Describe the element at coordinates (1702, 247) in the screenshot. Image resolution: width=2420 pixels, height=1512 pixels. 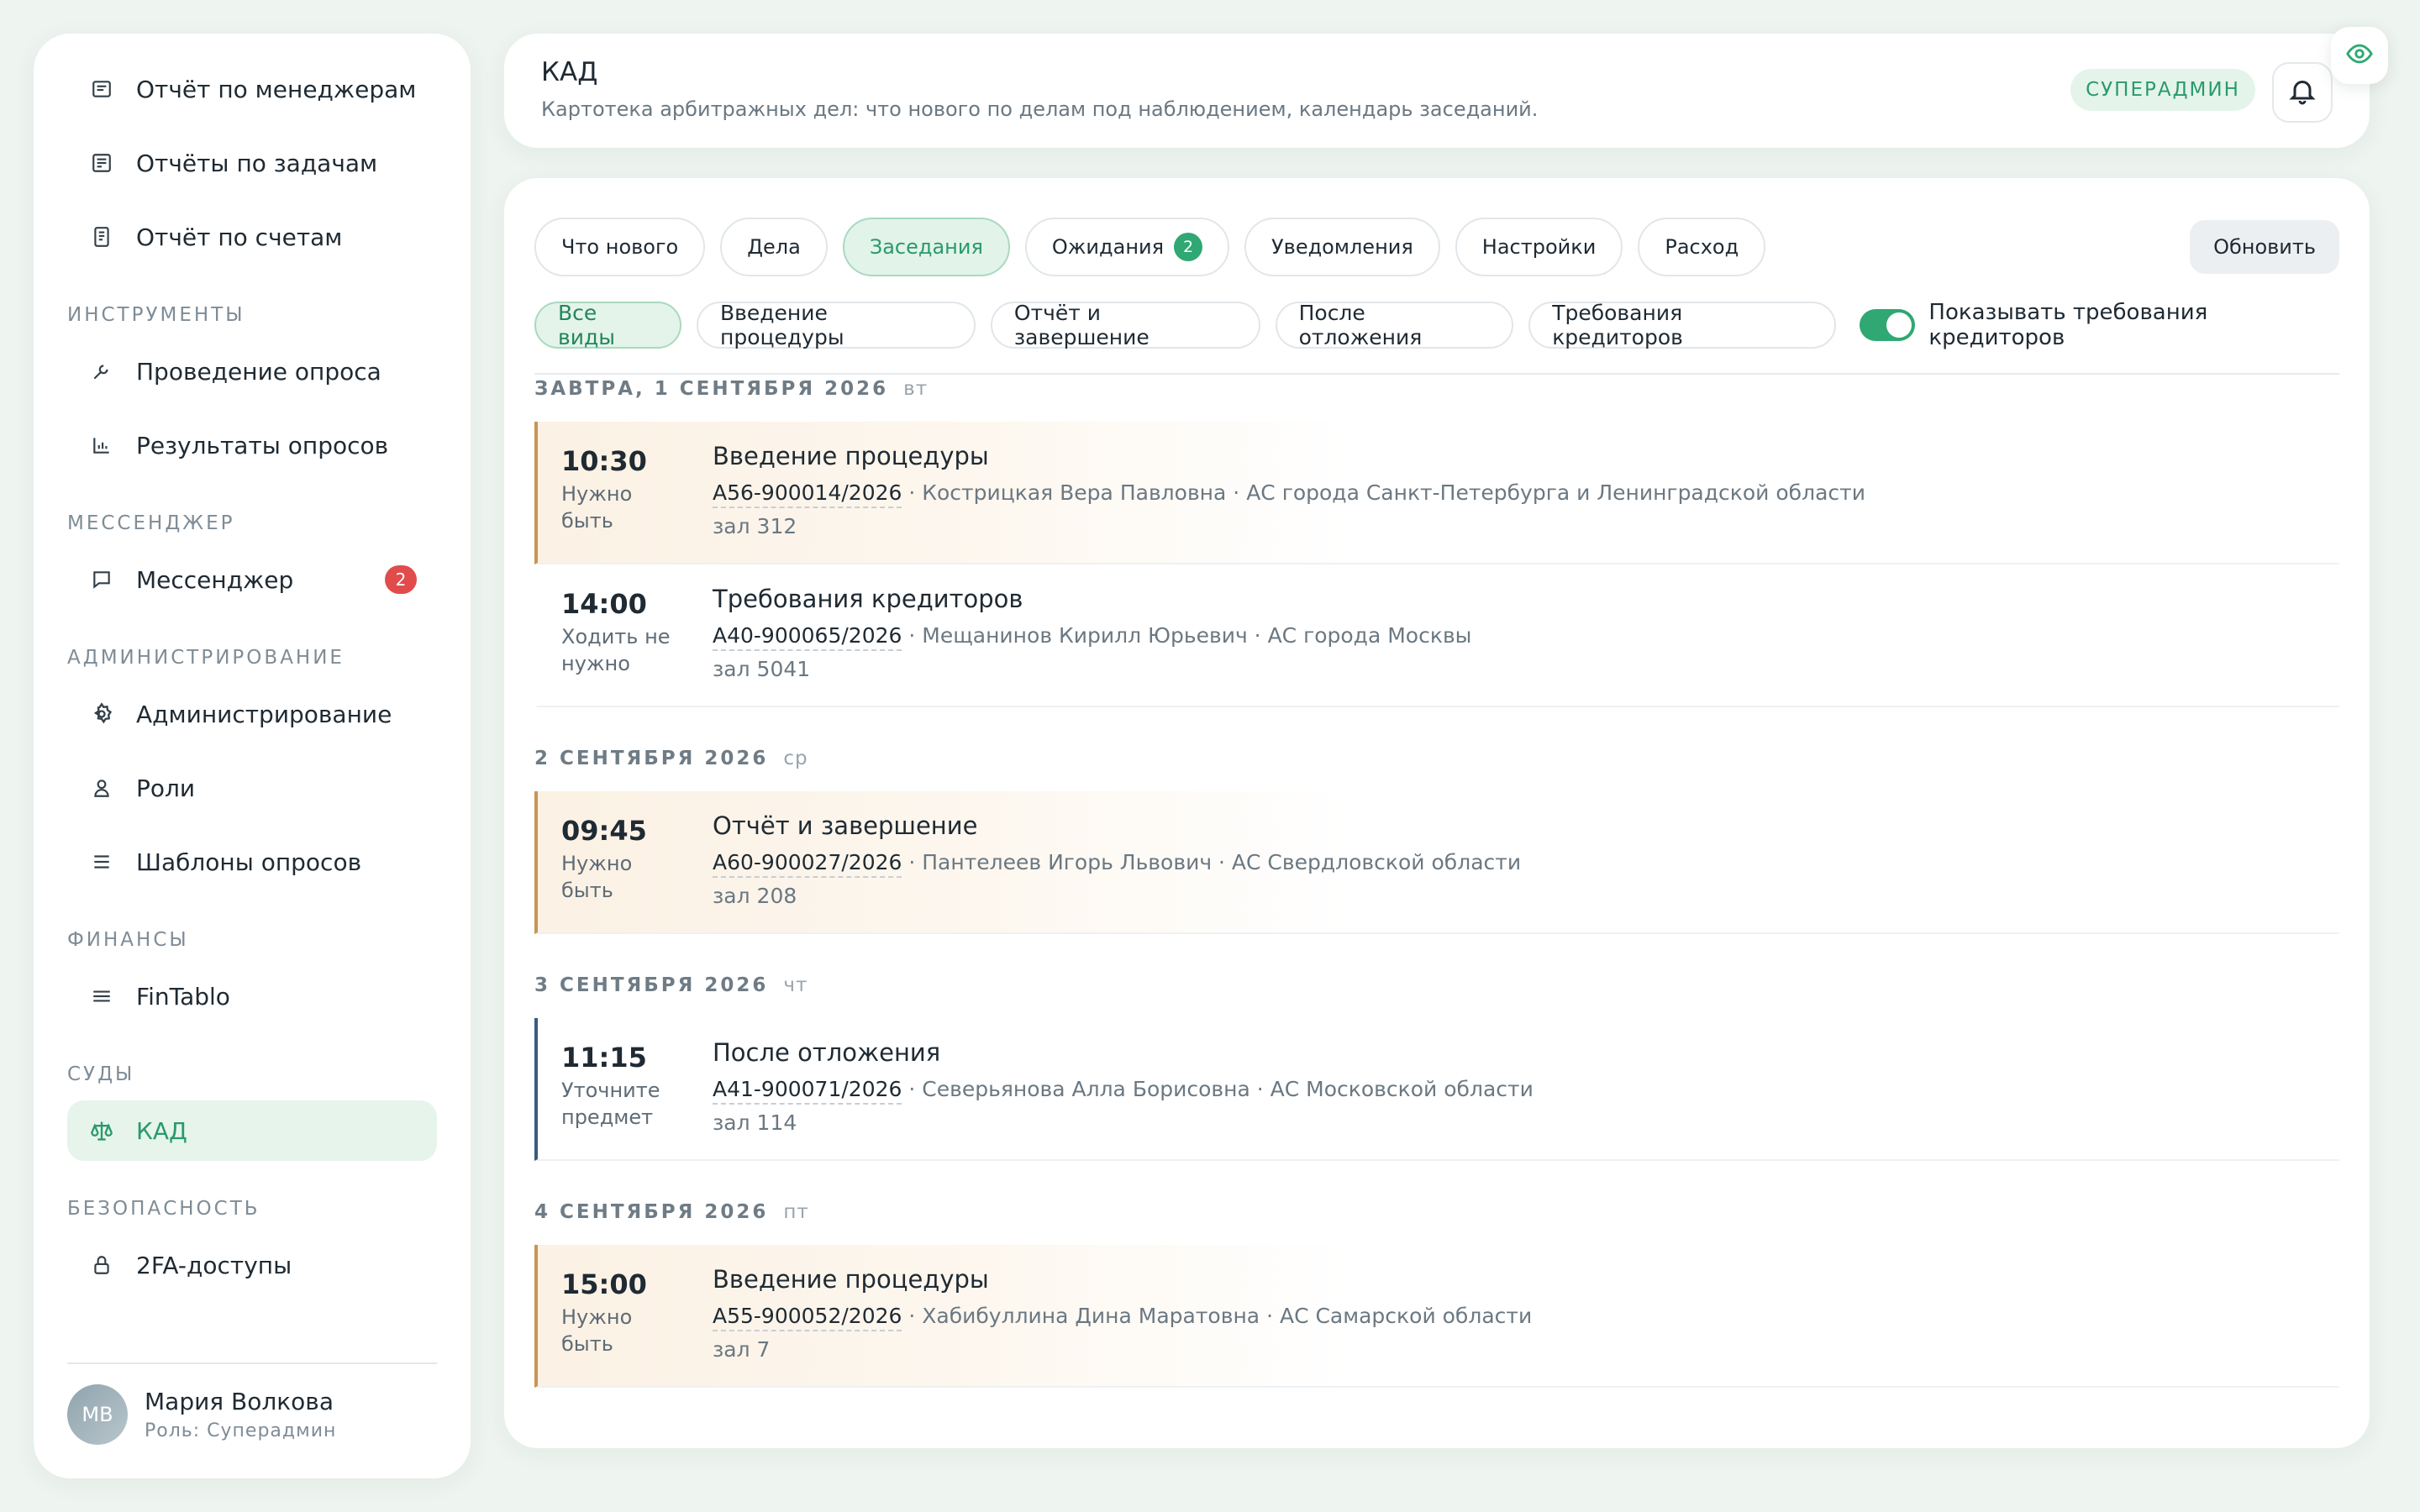
I see `tab-expenses: Расход` at that location.